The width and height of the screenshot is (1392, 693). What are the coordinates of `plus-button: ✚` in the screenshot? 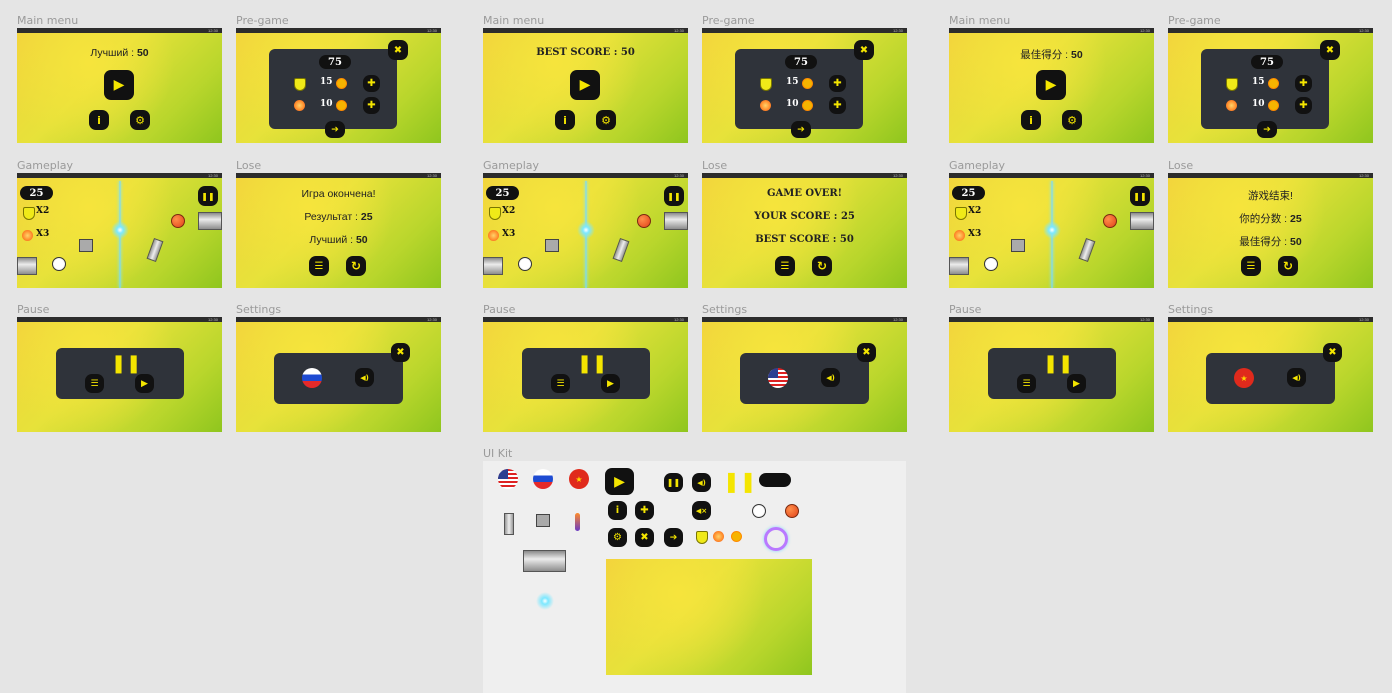 It's located at (644, 510).